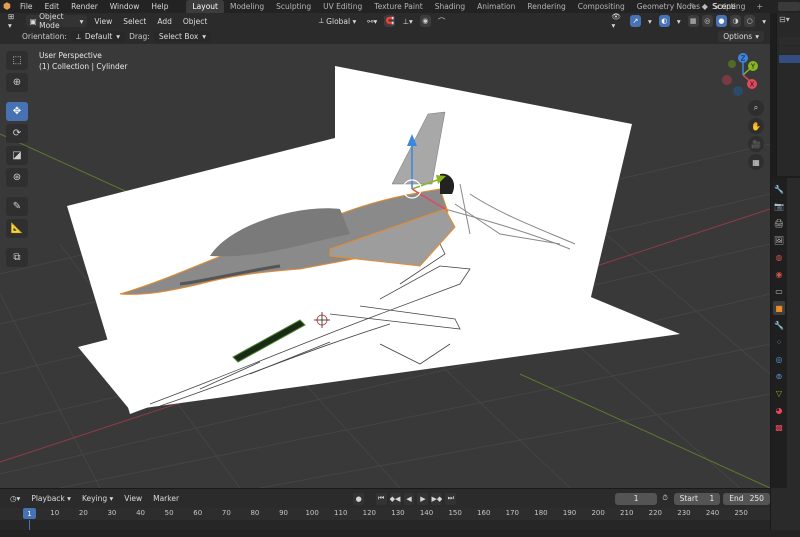 This screenshot has height=537, width=800. Describe the element at coordinates (756, 108) in the screenshot. I see `zoom-icon: ⌕` at that location.